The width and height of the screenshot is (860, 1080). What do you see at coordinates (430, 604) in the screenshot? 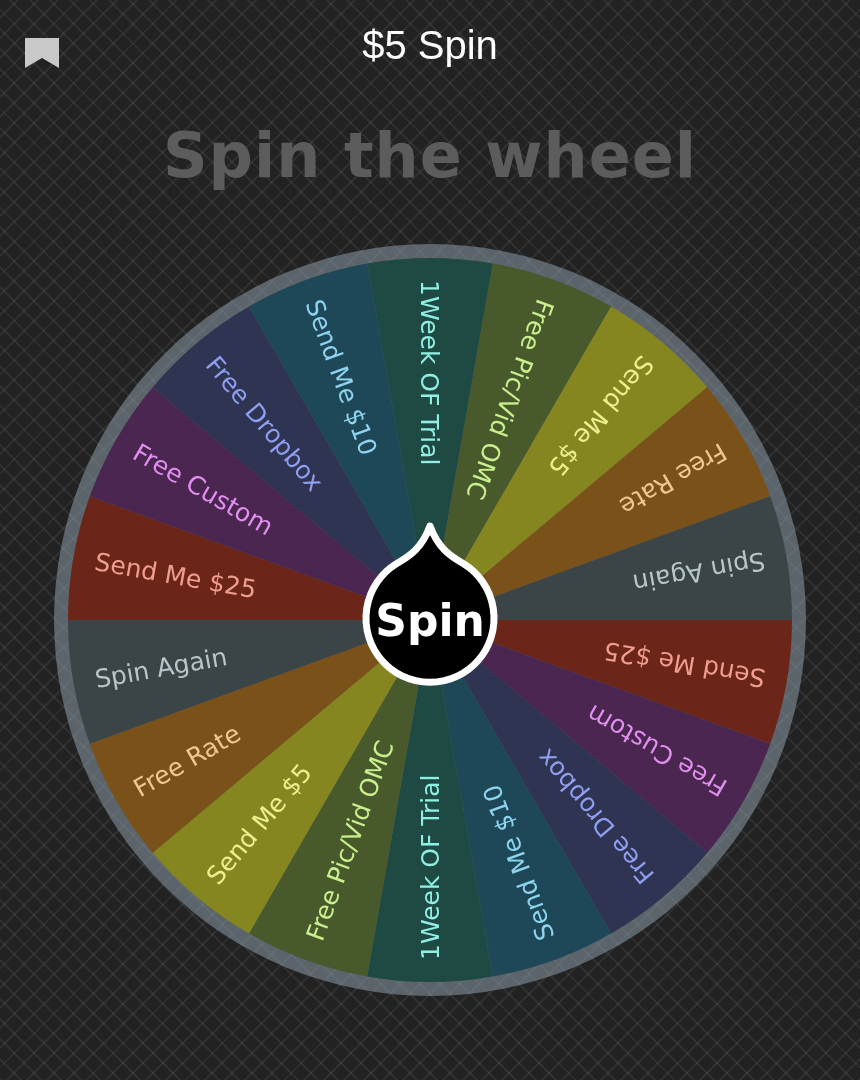
I see `spin-button: Spin` at bounding box center [430, 604].